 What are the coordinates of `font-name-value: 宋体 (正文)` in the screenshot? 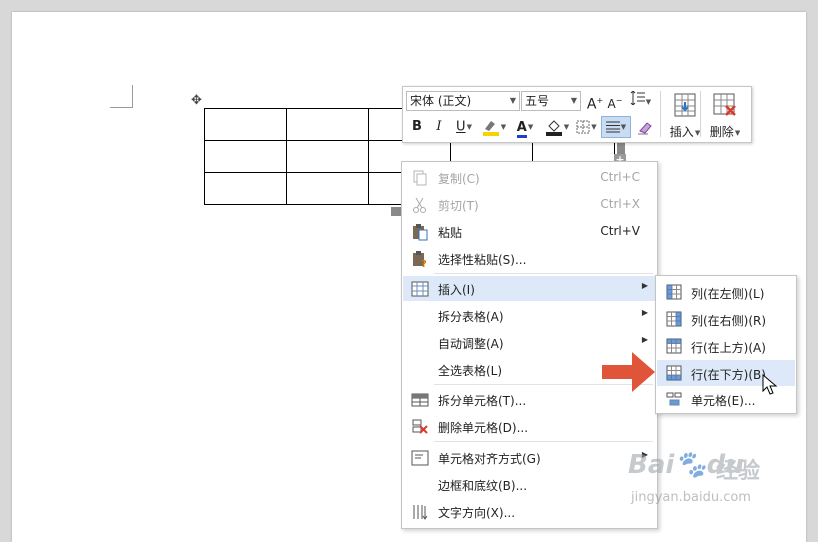 It's located at (441, 101).